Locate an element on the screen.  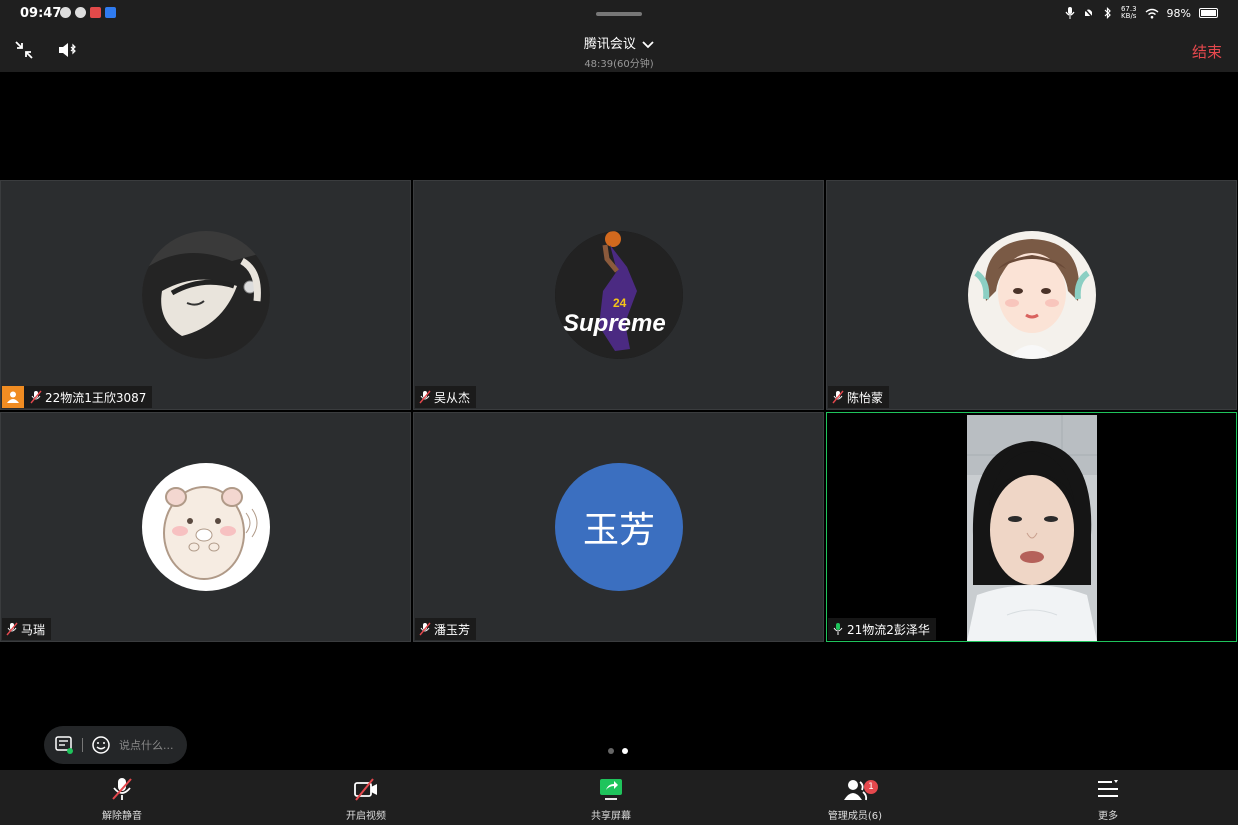
jersey-number: 24 is located at coordinates (620, 303).